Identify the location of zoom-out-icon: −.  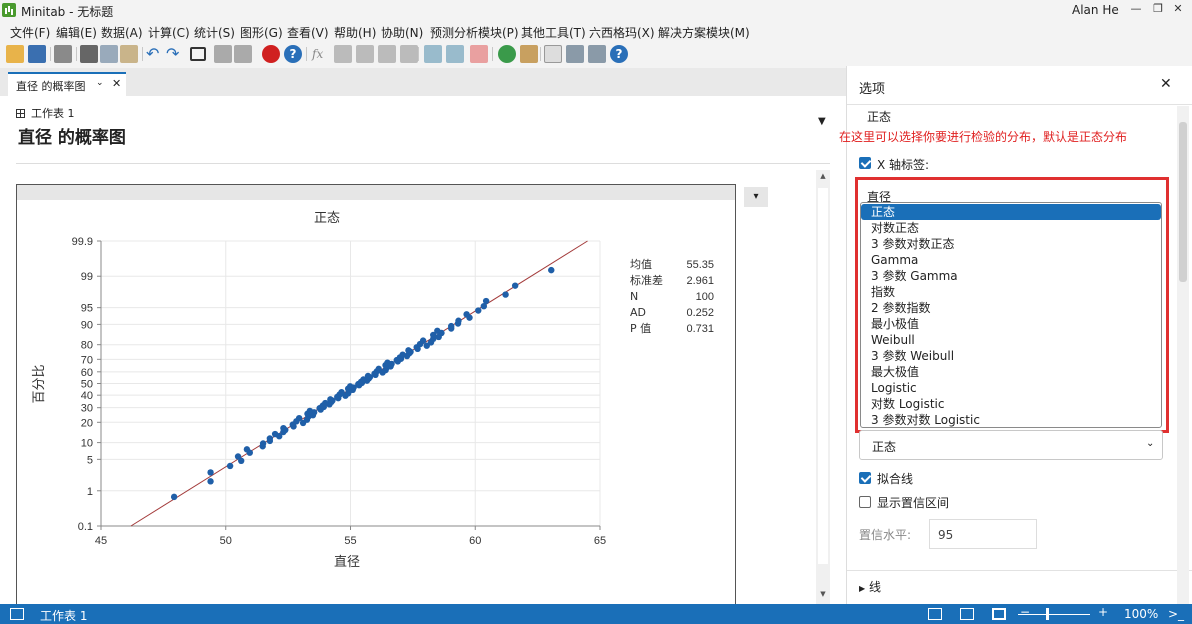
(1025, 612).